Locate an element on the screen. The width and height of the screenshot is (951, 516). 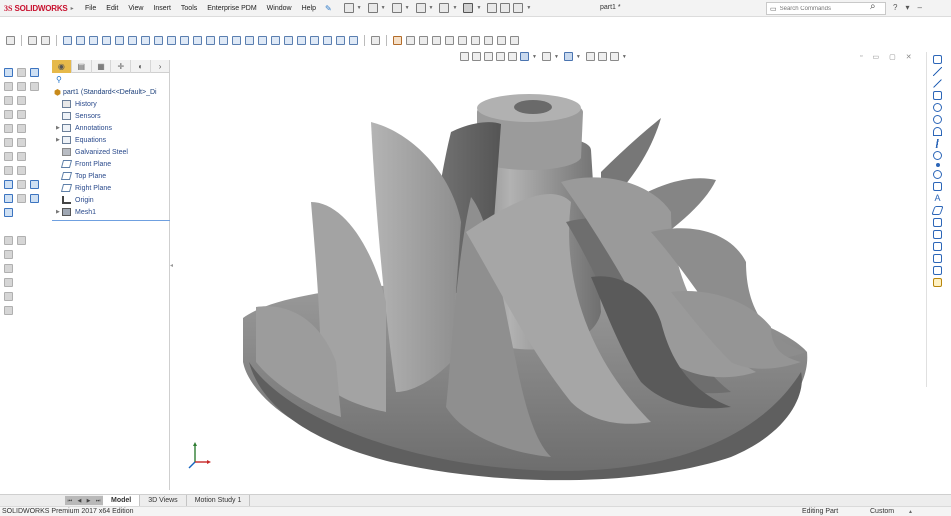
last-tab-icon: ⏭ is located at coordinates (98, 501).